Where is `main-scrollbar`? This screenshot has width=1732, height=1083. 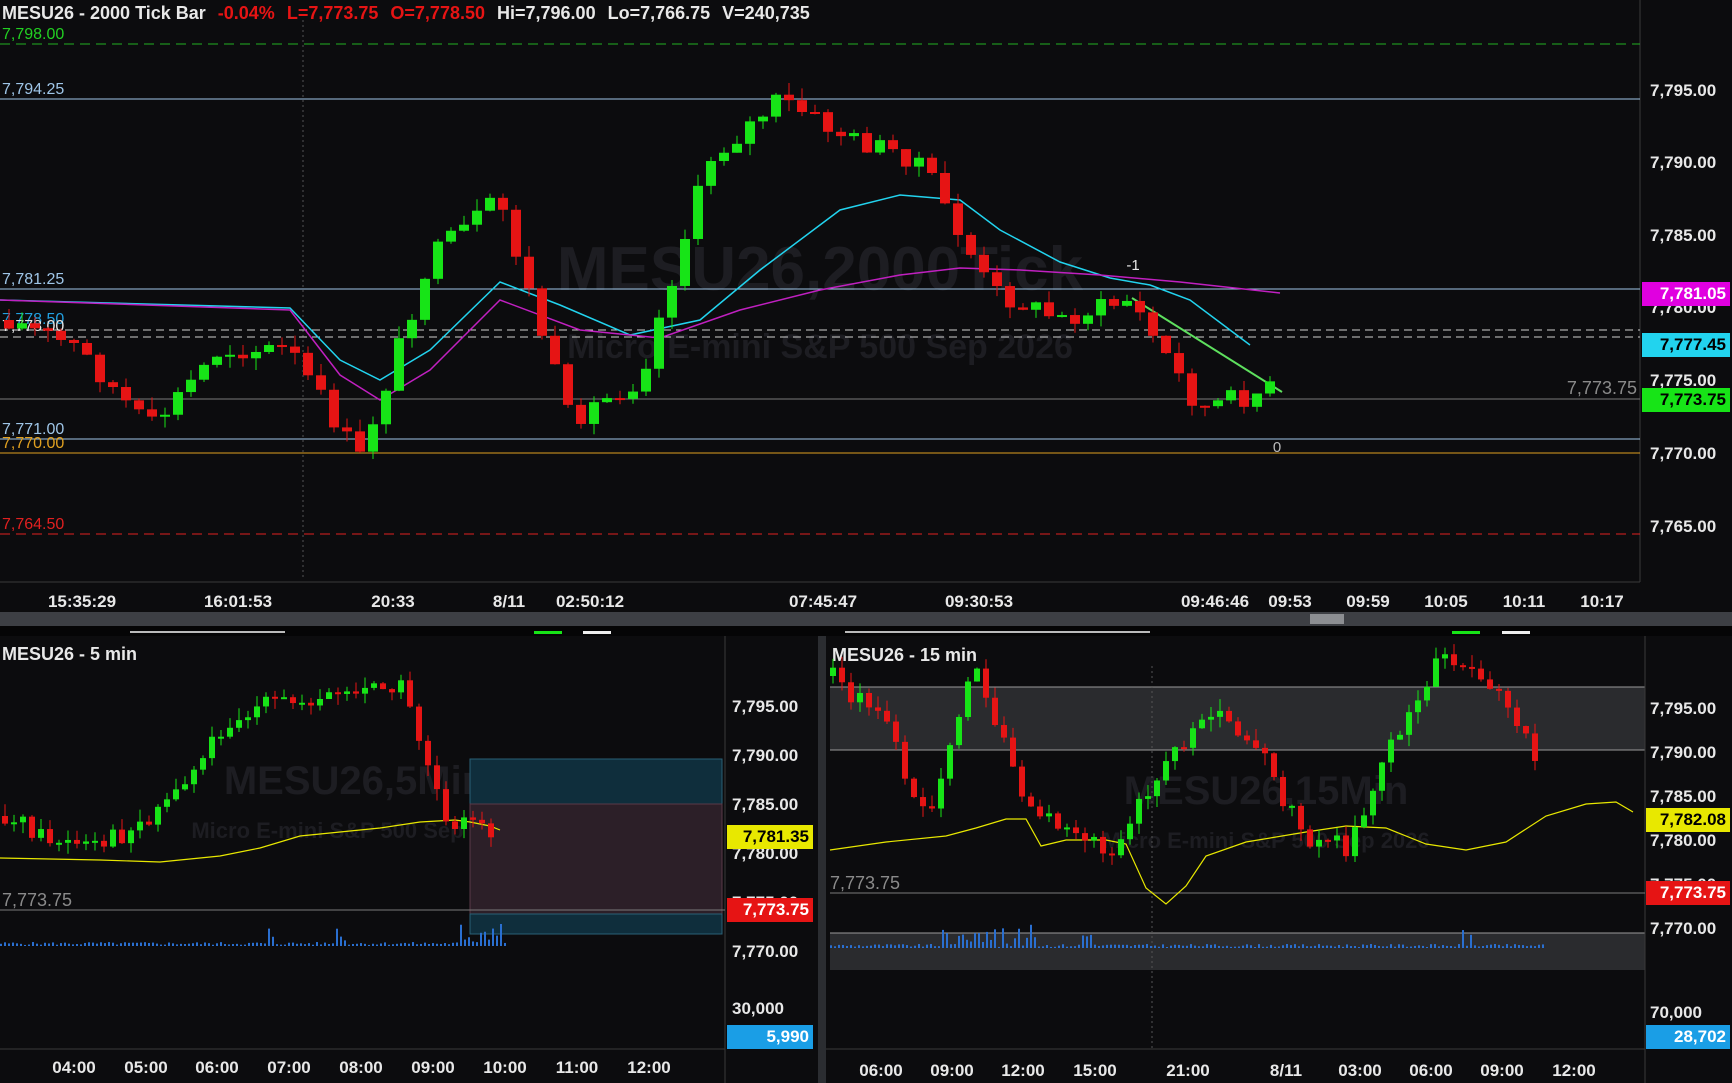 main-scrollbar is located at coordinates (866, 619).